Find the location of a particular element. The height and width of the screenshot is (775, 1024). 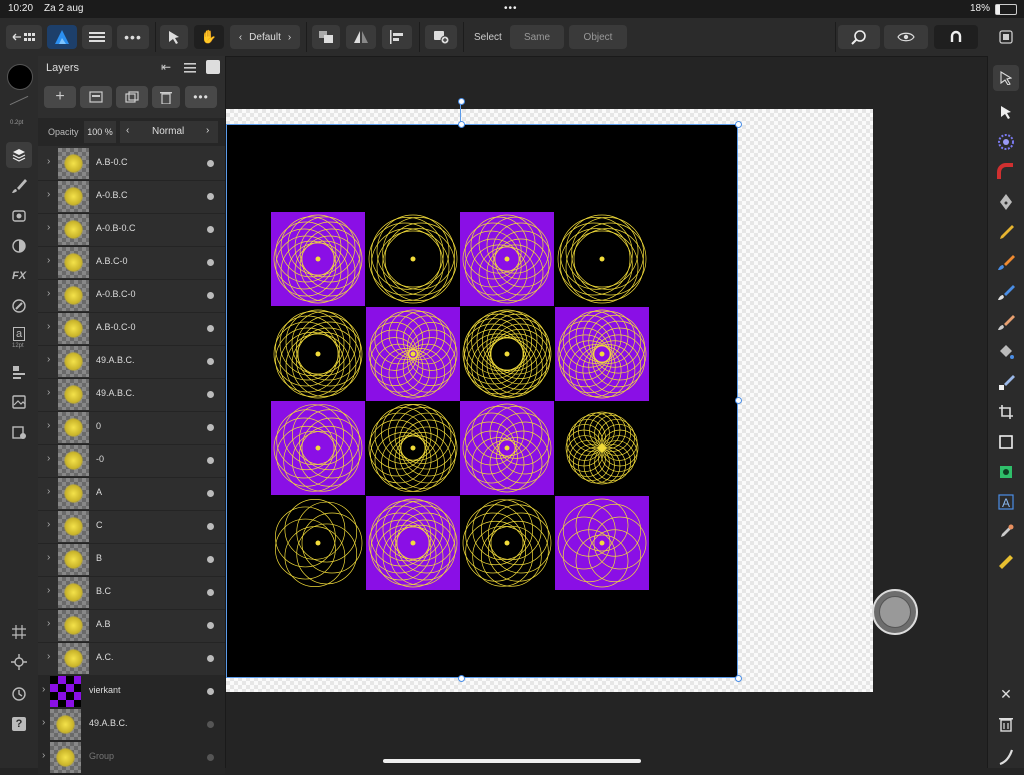

view-mode-button is located at coordinates (906, 37).